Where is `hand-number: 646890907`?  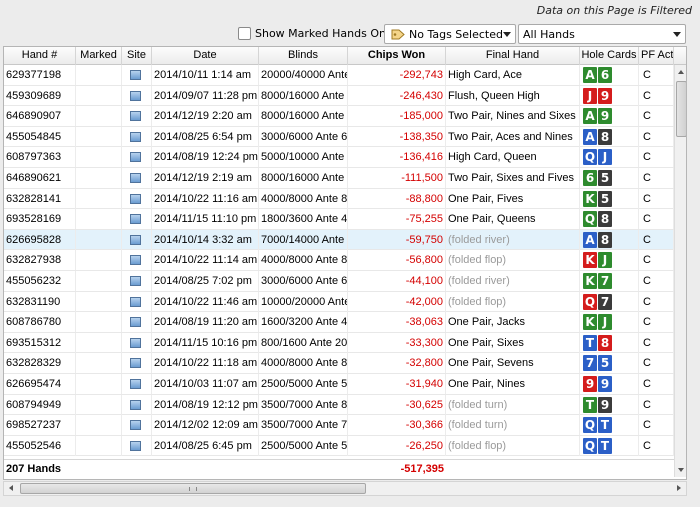
hand-number: 646890907 is located at coordinates (40, 116).